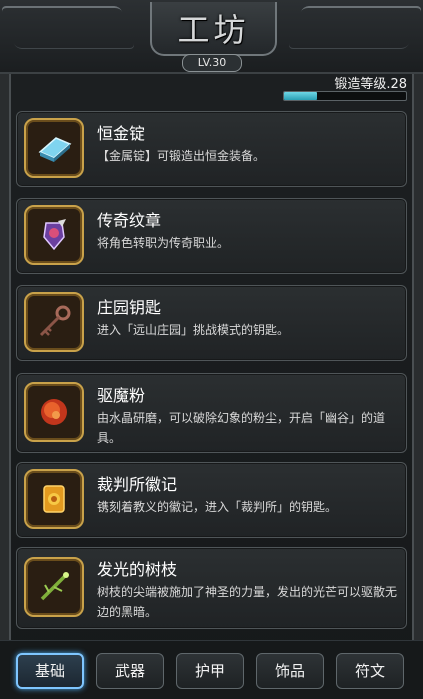 Image resolution: width=423 pixels, height=699 pixels. I want to click on list-item: 驱魔粉 由水晶研磨，可以破除幻象的粉尘，开启「幽谷」的道具。, so click(211, 413).